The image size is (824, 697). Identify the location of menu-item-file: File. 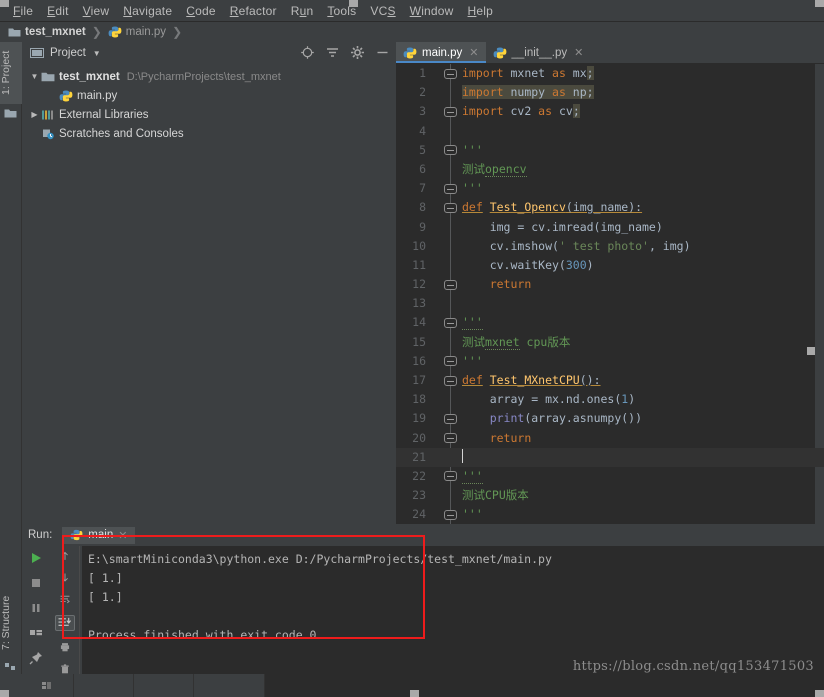
(23, 11).